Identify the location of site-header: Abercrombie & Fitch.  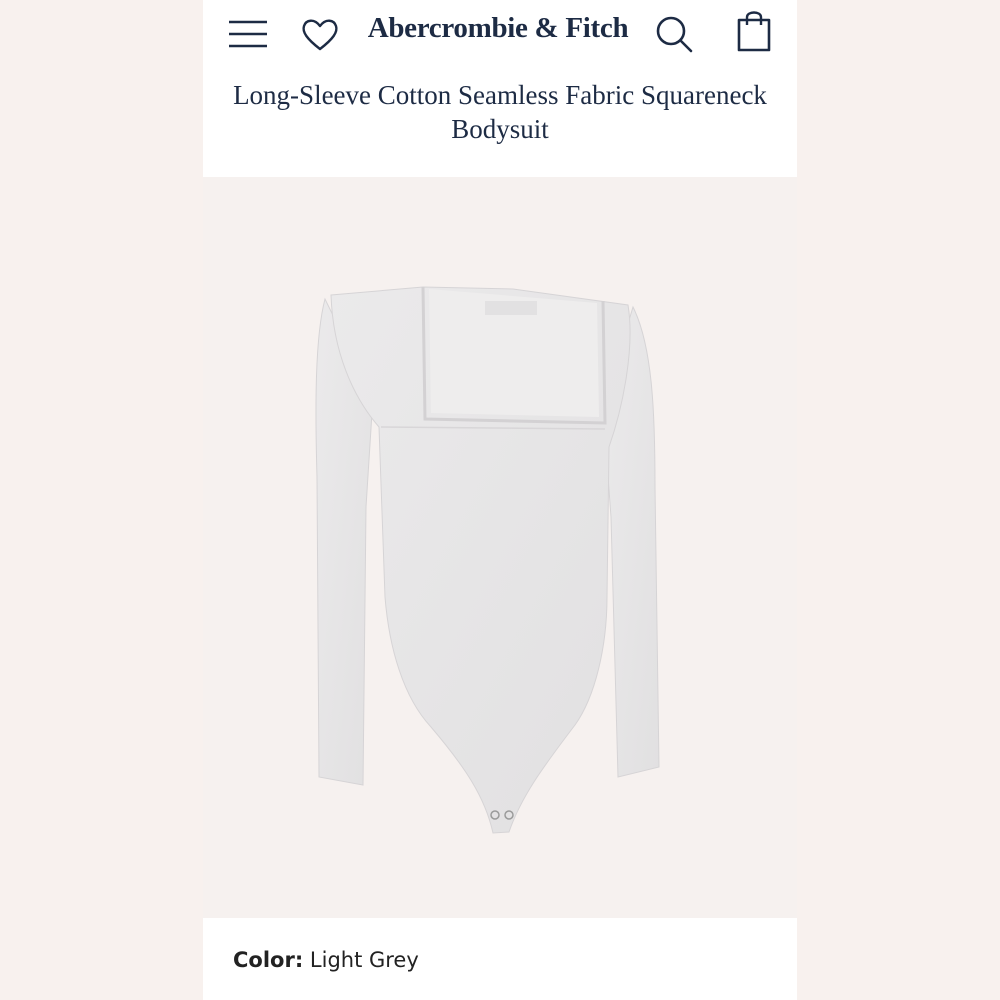
(500, 34).